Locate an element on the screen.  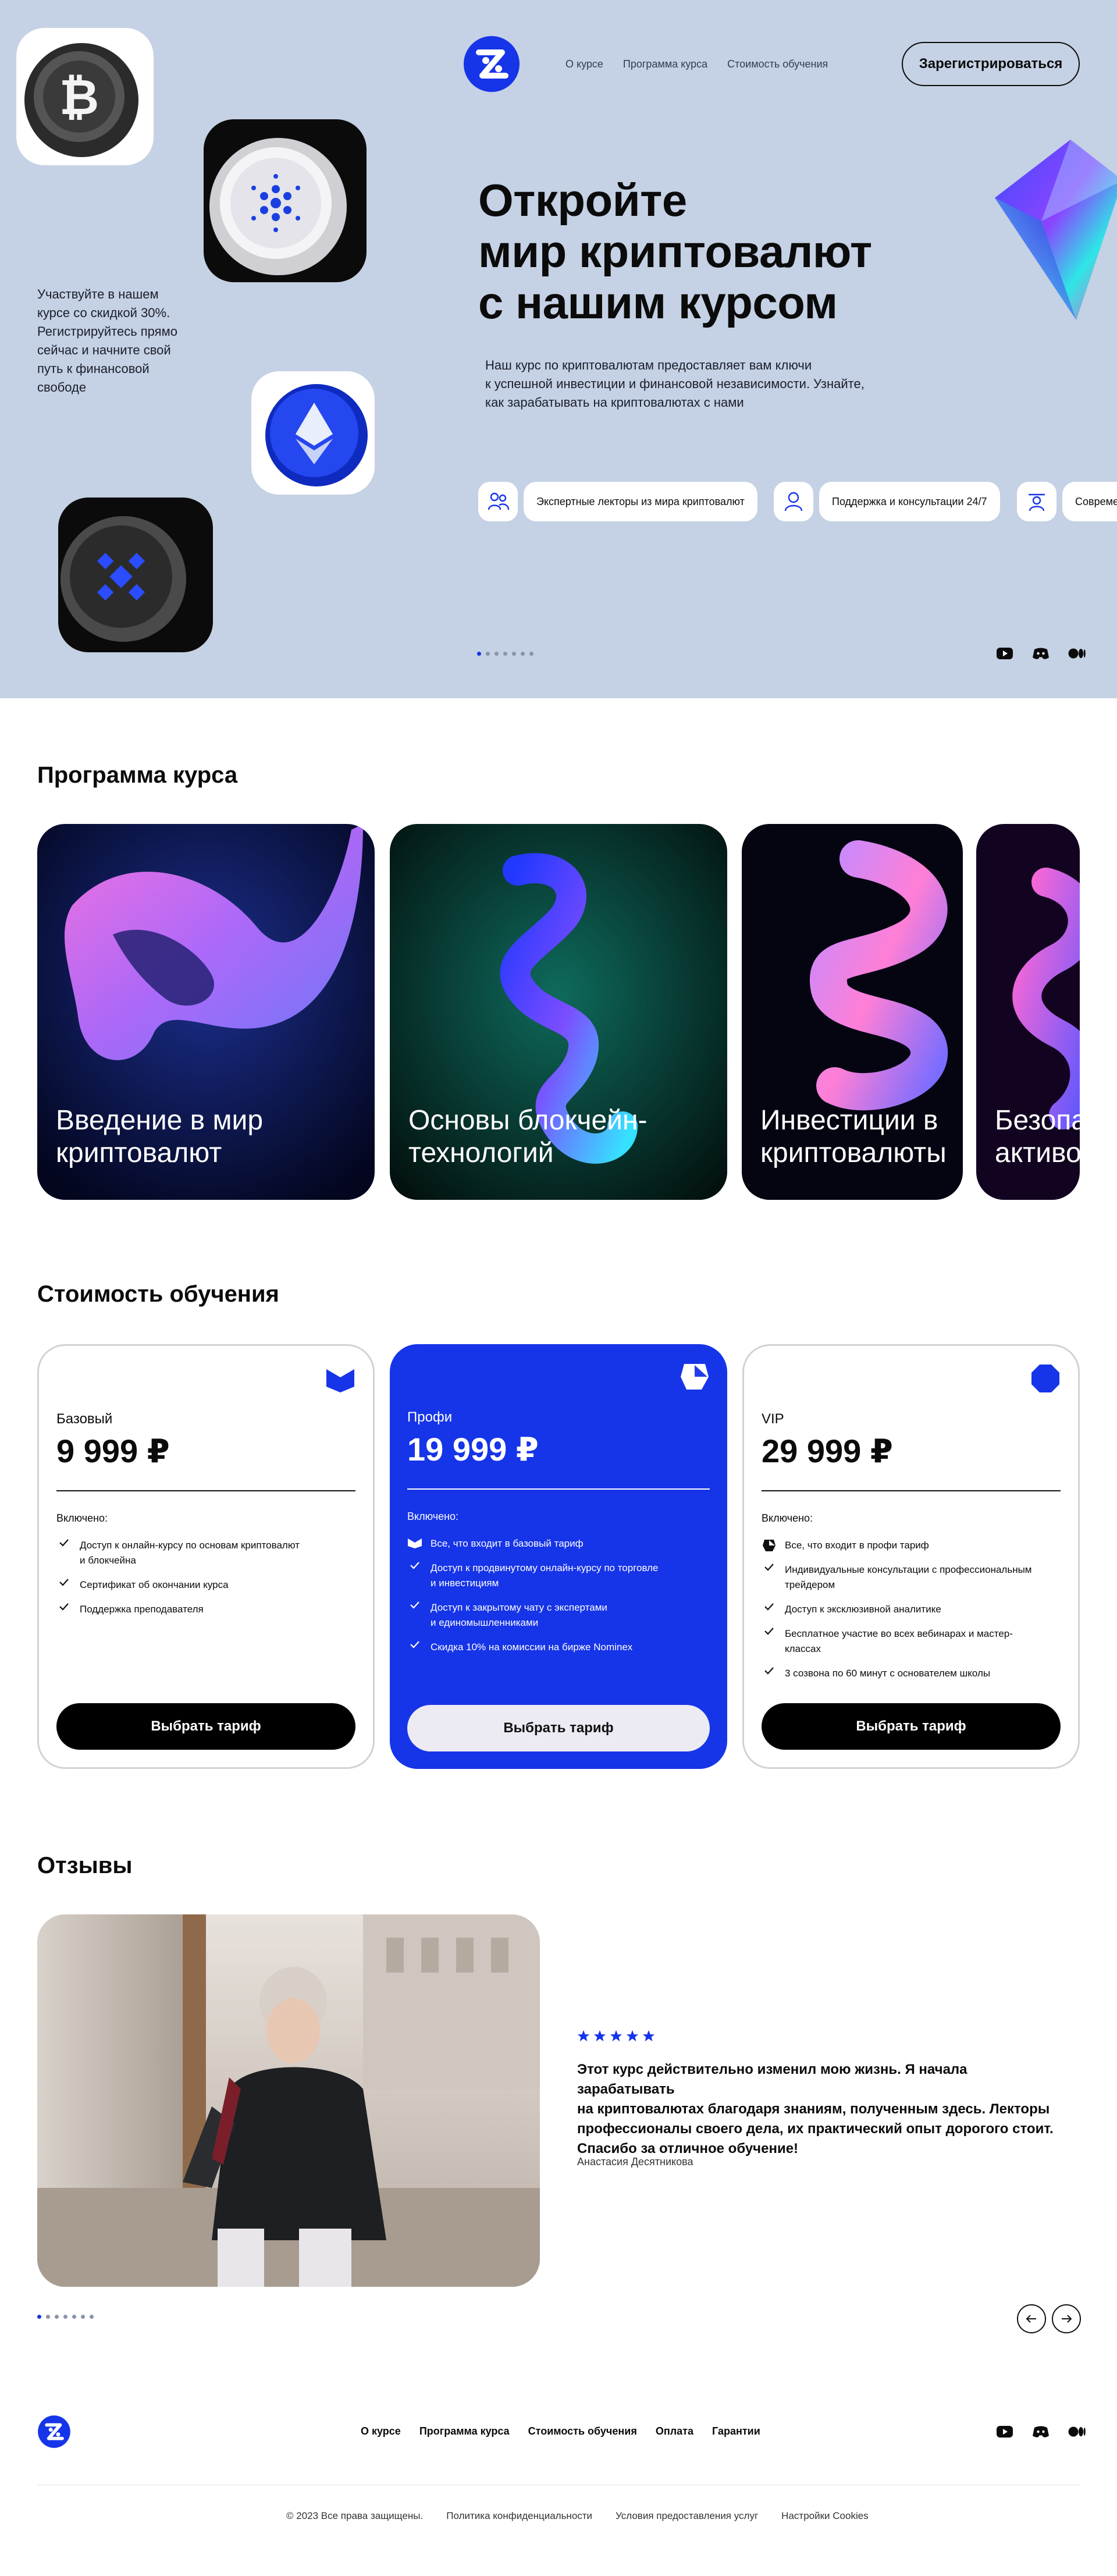
privacy-policy-link: Политика конфиденциальности is located at coordinates (519, 2516).